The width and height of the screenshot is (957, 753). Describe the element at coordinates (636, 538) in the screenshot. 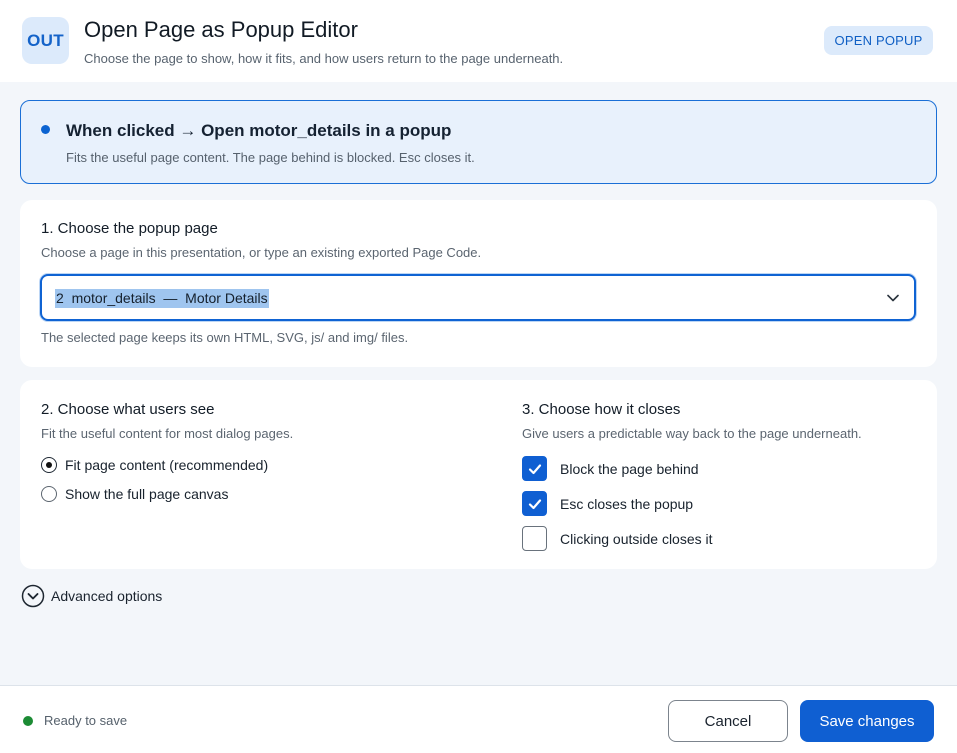

I see `checkbox-label: Clicking outside closes it` at that location.